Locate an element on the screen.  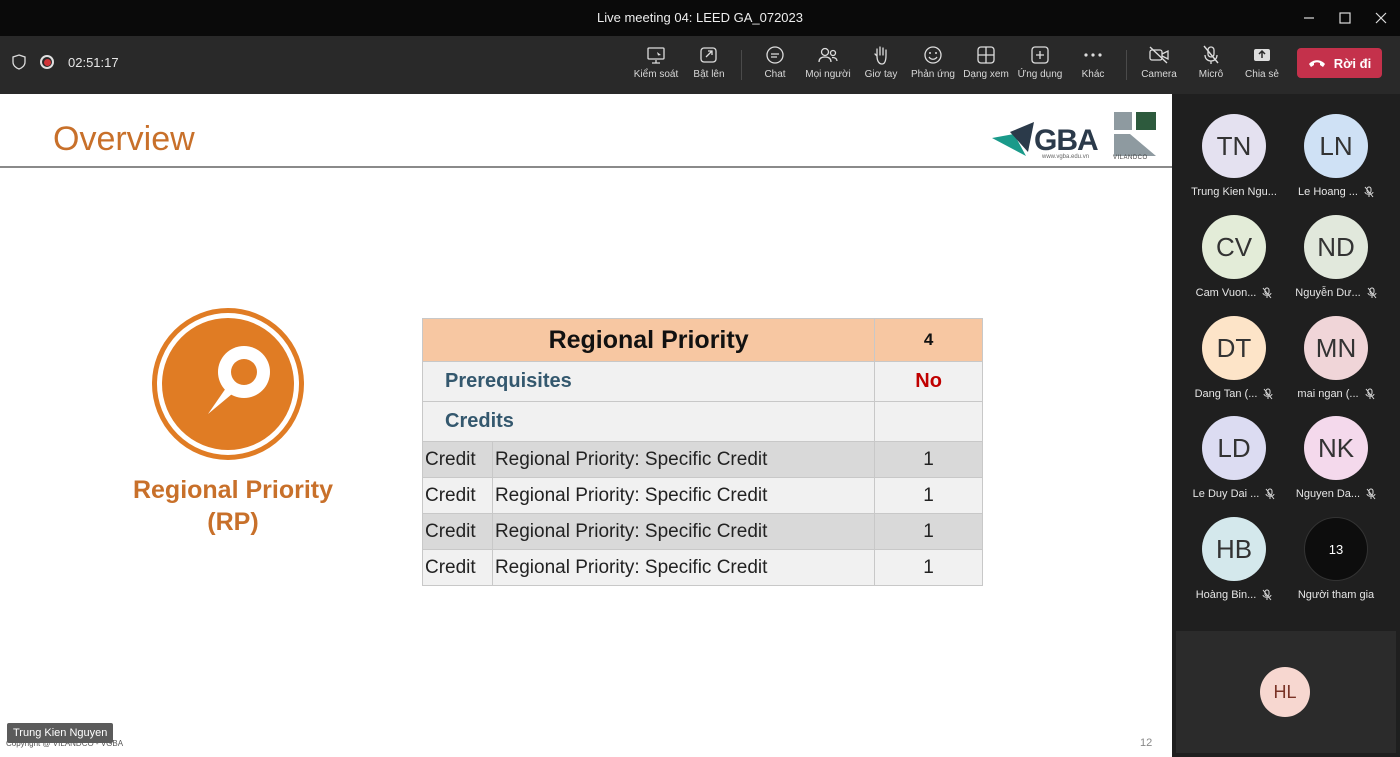
share-label: Chia sẻ is located at coordinates (1262, 74).